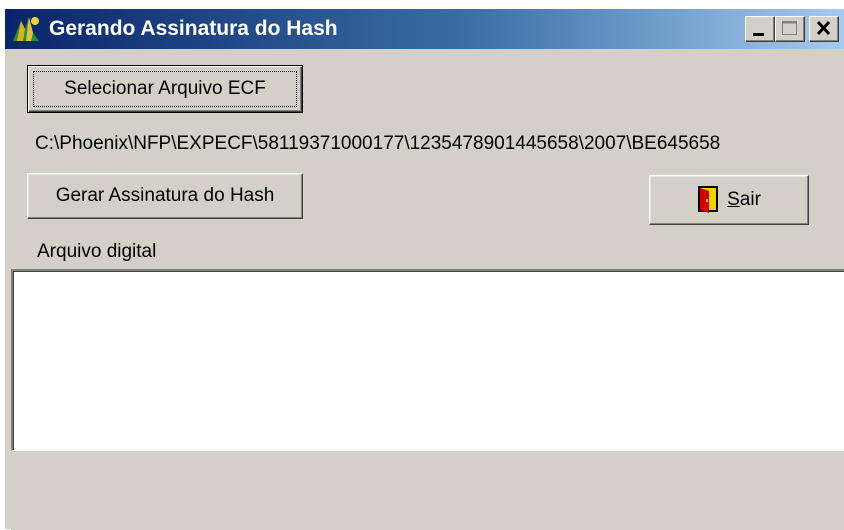 The height and width of the screenshot is (530, 844). What do you see at coordinates (97, 251) in the screenshot?
I see `digital-file-label: Arquivo digital` at bounding box center [97, 251].